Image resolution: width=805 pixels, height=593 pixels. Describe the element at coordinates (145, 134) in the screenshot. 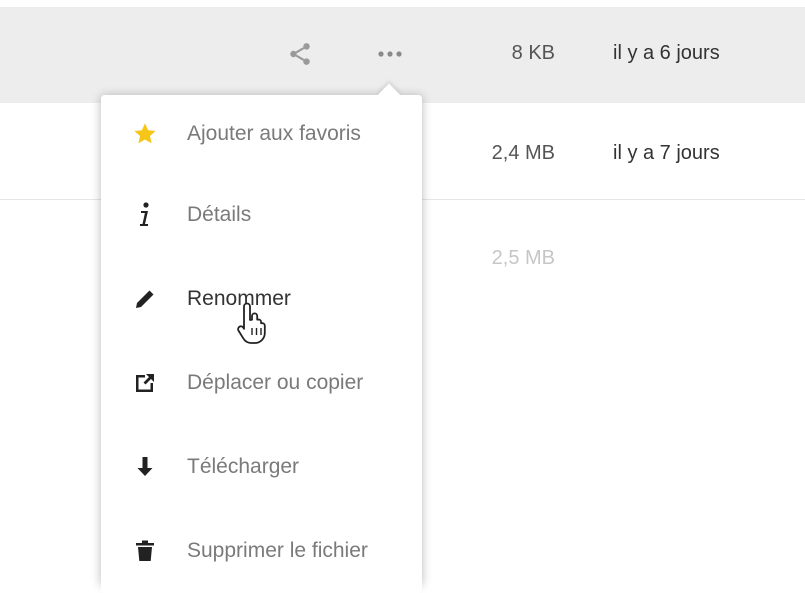

I see `star-icon` at that location.